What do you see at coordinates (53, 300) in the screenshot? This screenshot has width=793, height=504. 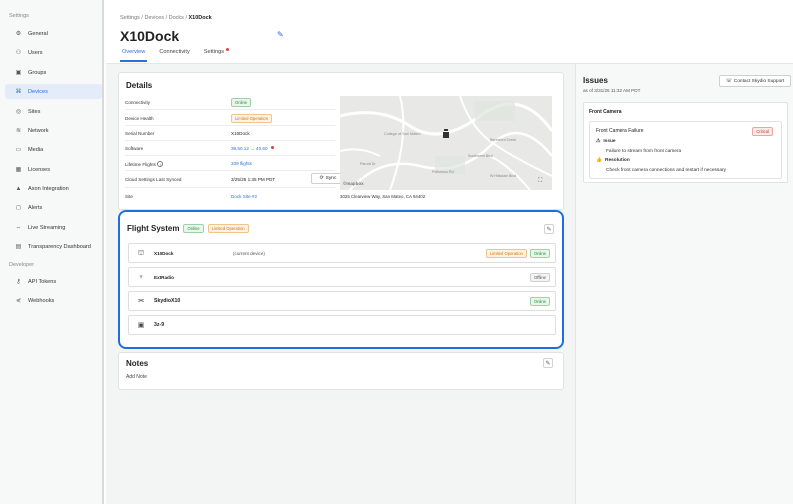 I see `sidebar-item-webhooks: ⋞ Webhooks` at bounding box center [53, 300].